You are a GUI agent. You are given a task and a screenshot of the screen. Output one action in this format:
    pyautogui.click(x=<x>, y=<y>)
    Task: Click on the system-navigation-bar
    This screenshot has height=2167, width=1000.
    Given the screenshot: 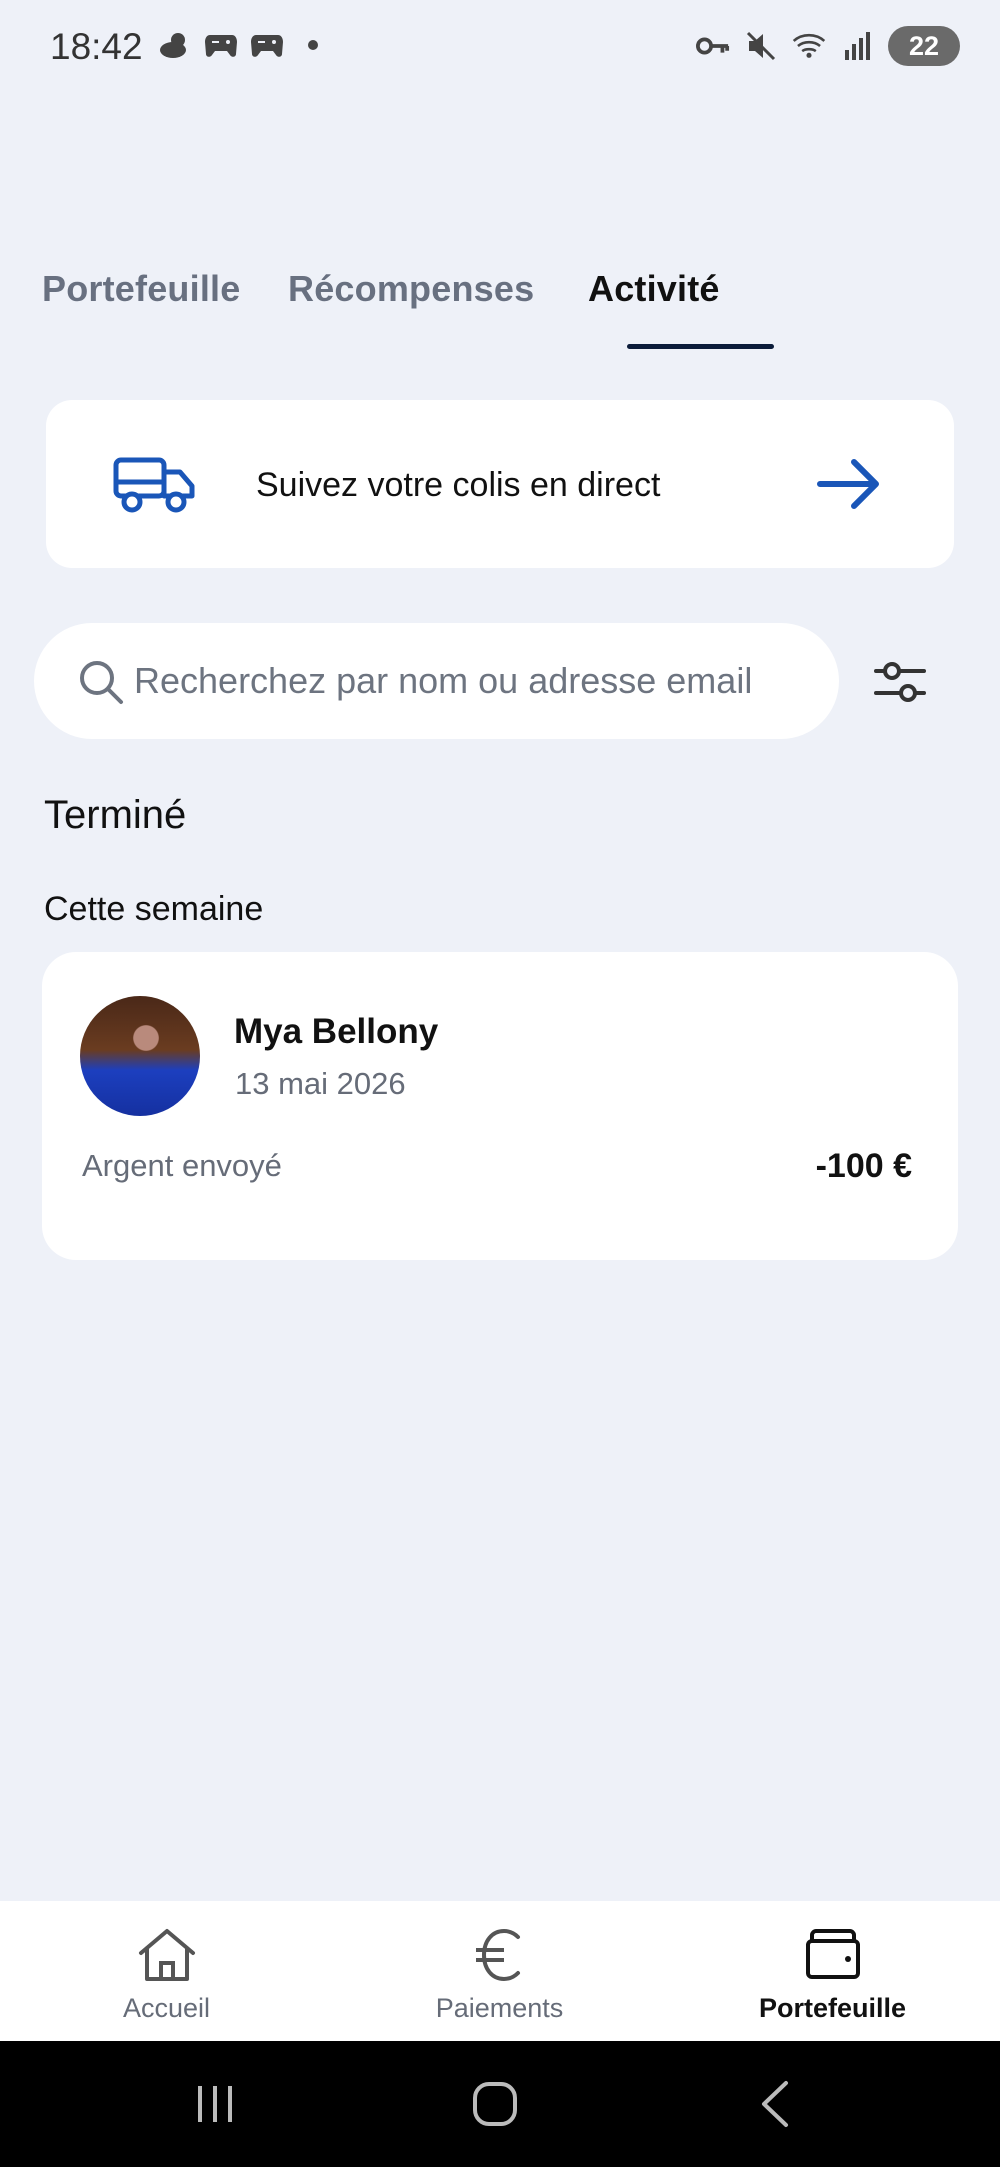 What is the action you would take?
    pyautogui.click(x=500, y=2104)
    